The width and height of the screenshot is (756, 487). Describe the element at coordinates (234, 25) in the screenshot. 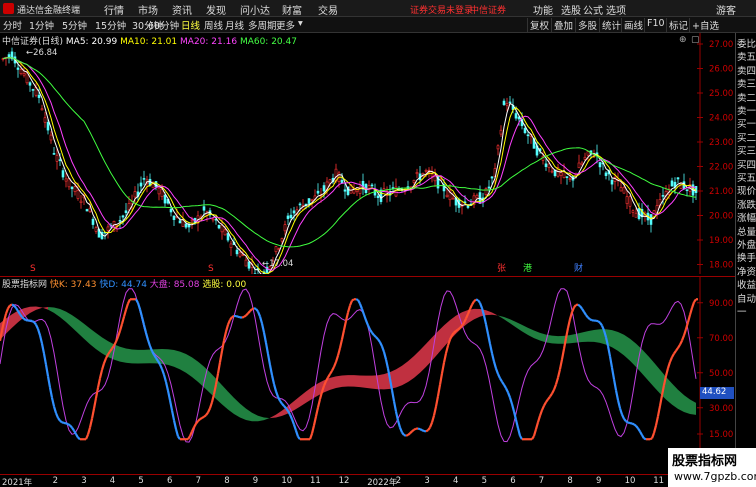

I see `tab-monthly: 月线` at that location.